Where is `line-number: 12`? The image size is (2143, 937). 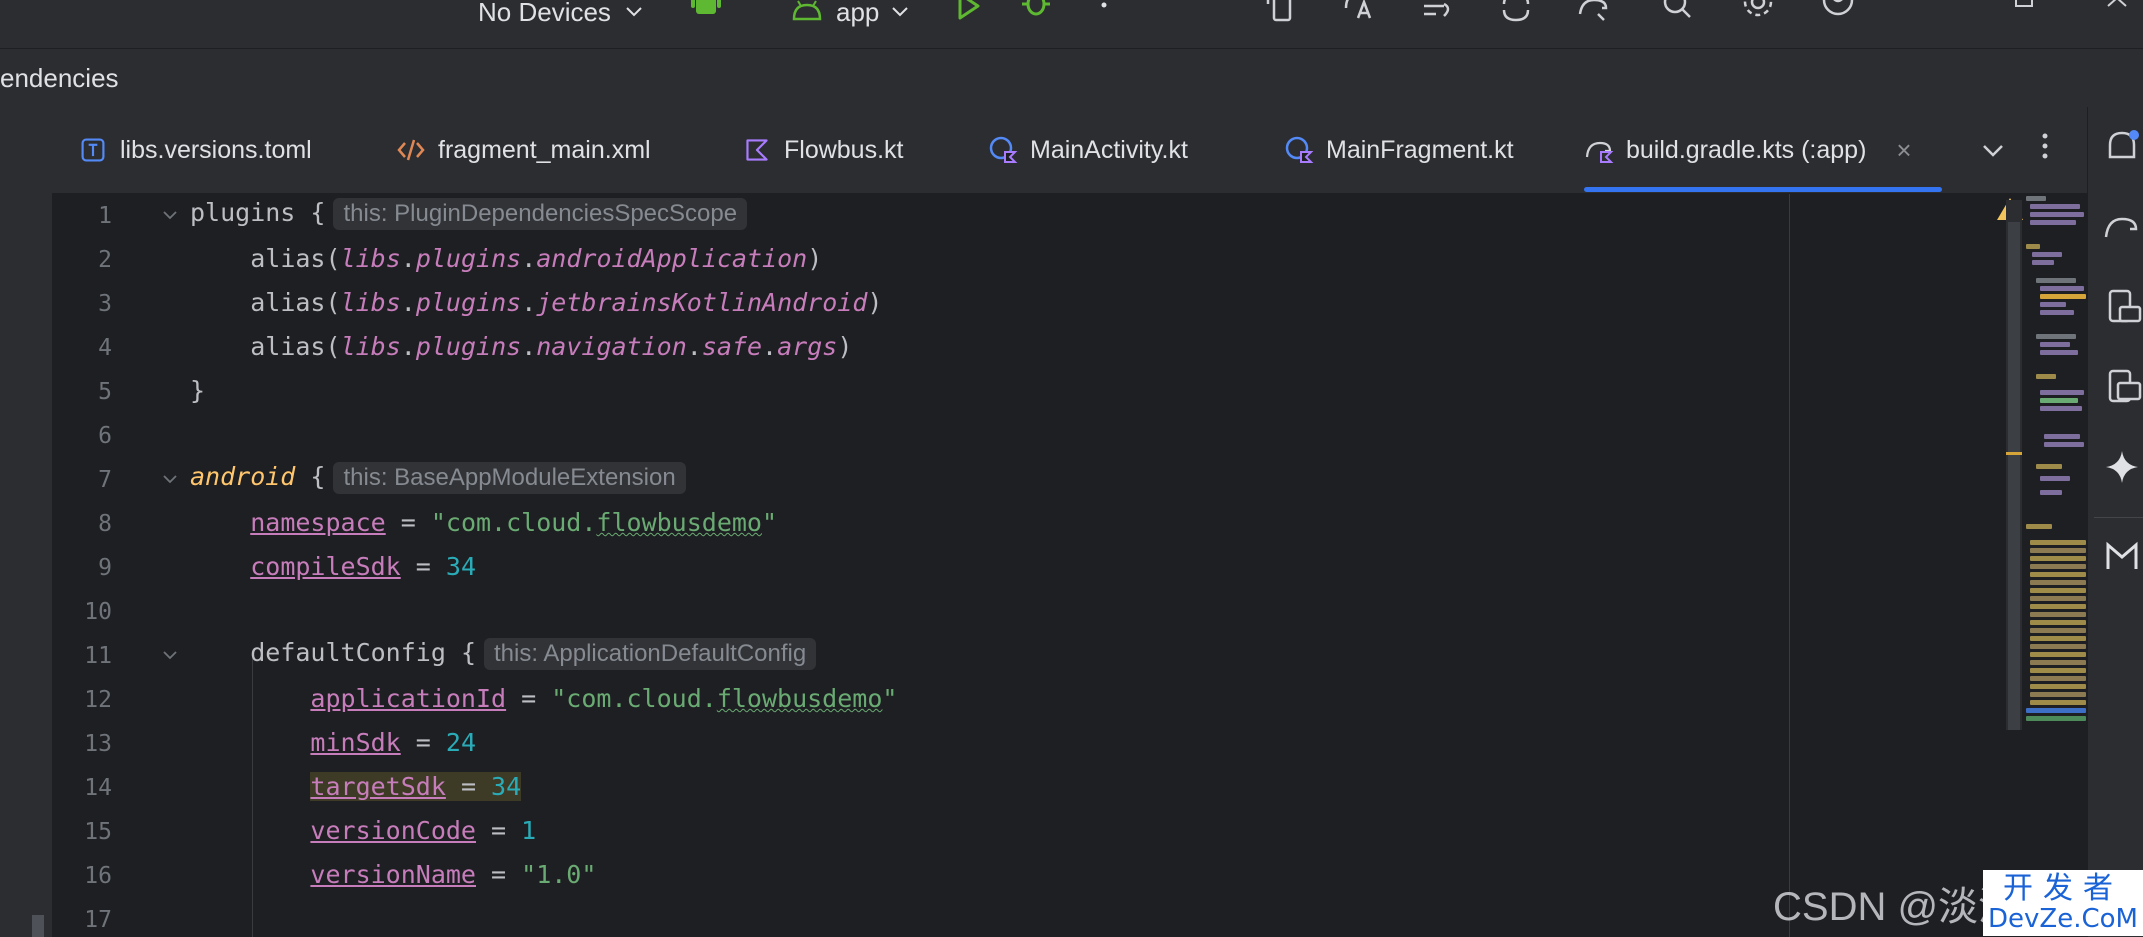 line-number: 12 is located at coordinates (98, 700).